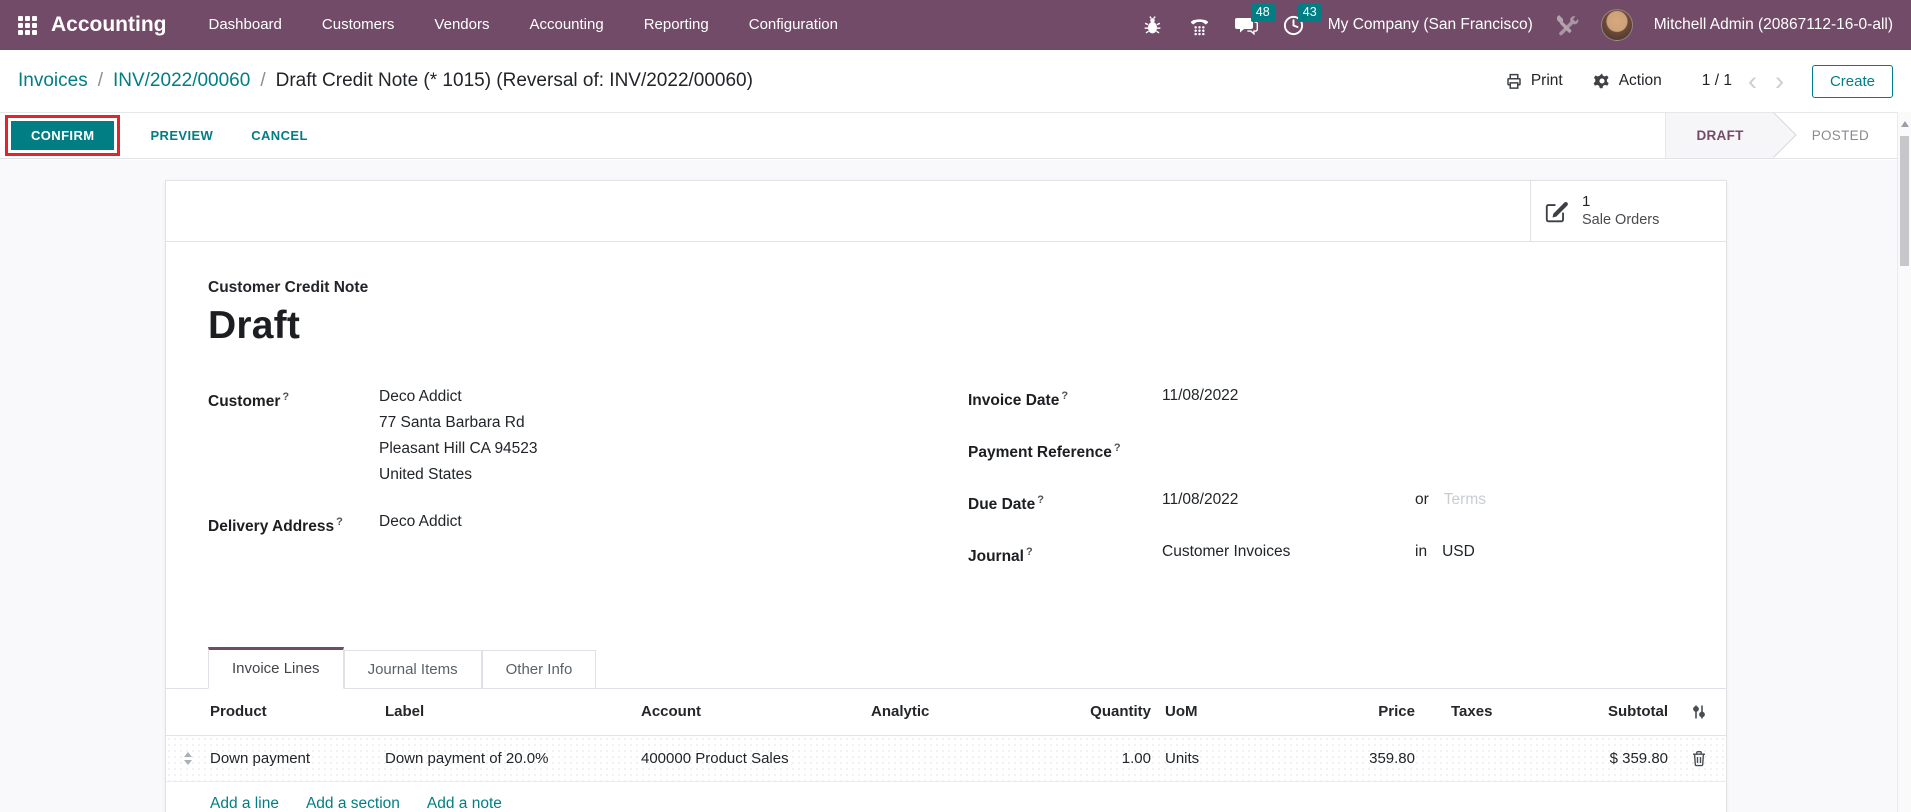 Image resolution: width=1911 pixels, height=812 pixels. I want to click on sale-orders-label: Sale Orders, so click(1621, 220).